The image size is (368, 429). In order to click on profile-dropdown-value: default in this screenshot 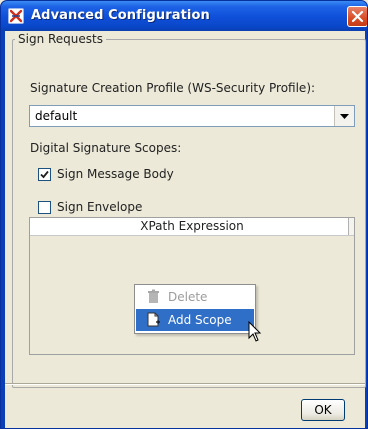, I will do `click(56, 116)`.